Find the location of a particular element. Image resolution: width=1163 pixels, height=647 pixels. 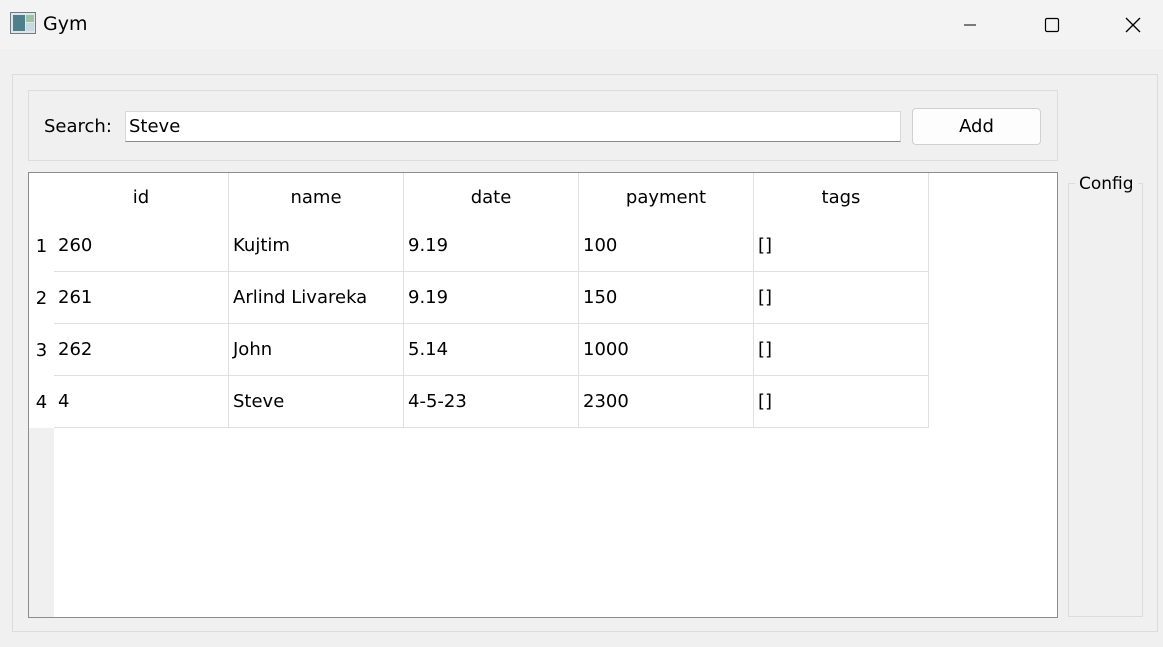

table-cell: 5.14 is located at coordinates (491, 350).